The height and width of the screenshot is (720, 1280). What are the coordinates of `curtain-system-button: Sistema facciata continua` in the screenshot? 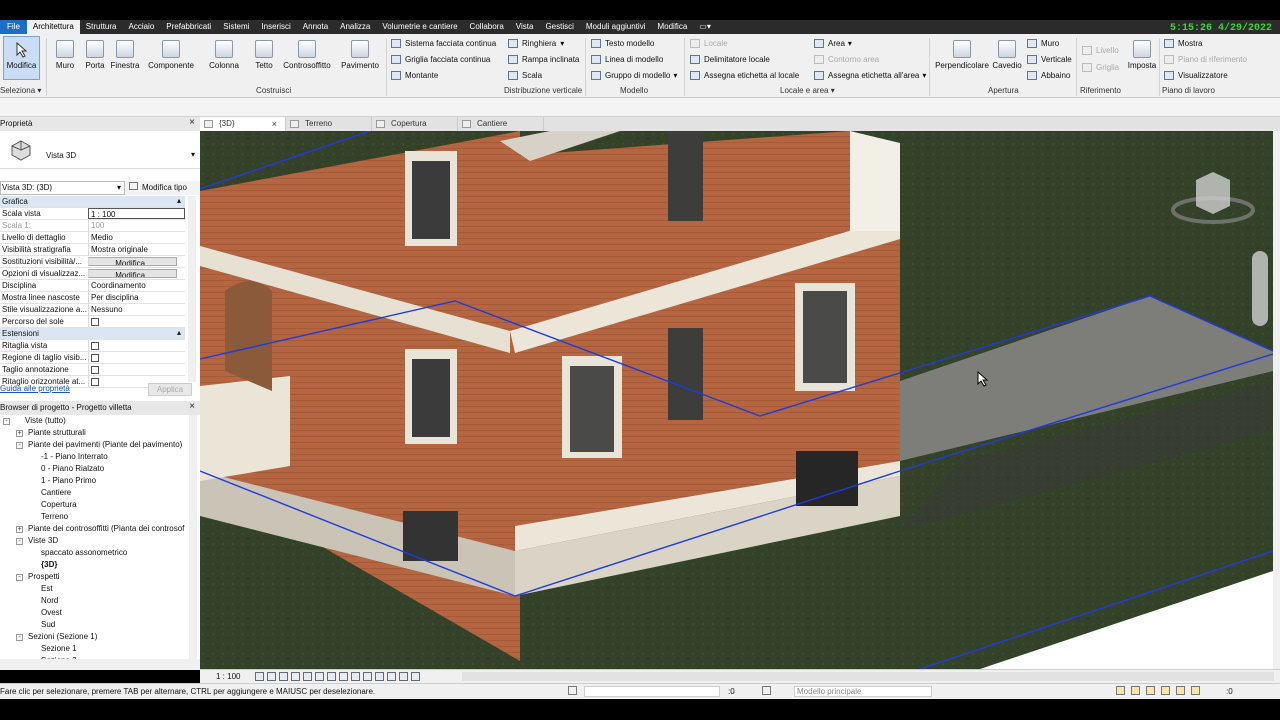 It's located at (443, 43).